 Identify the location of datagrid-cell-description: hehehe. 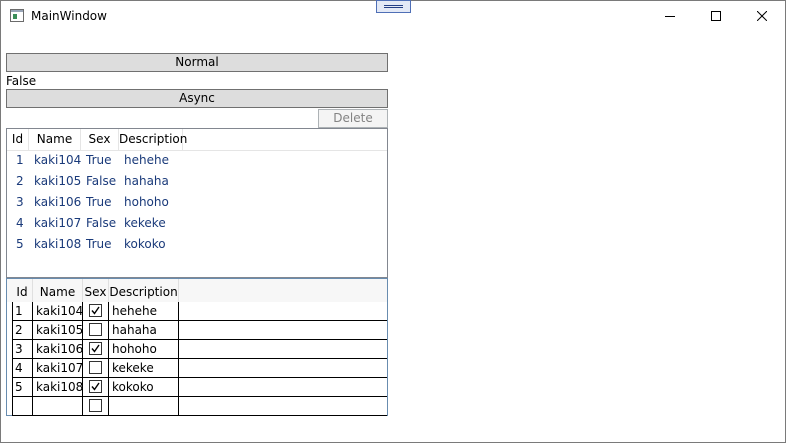
(144, 311).